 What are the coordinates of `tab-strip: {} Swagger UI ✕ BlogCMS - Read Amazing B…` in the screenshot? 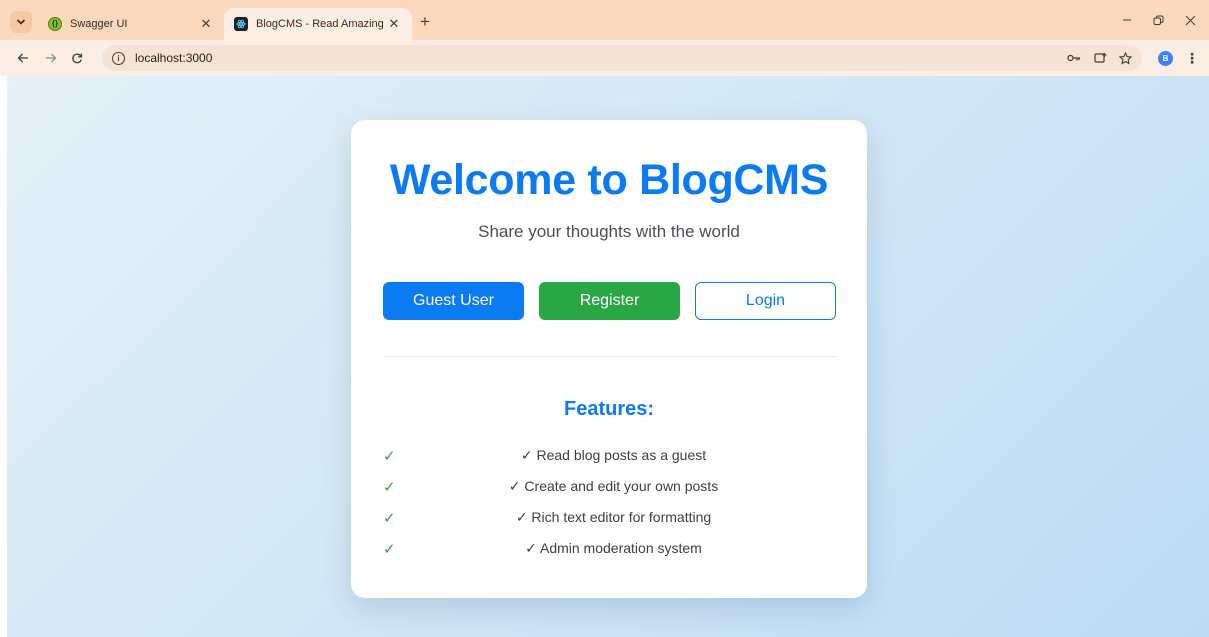 It's located at (604, 20).